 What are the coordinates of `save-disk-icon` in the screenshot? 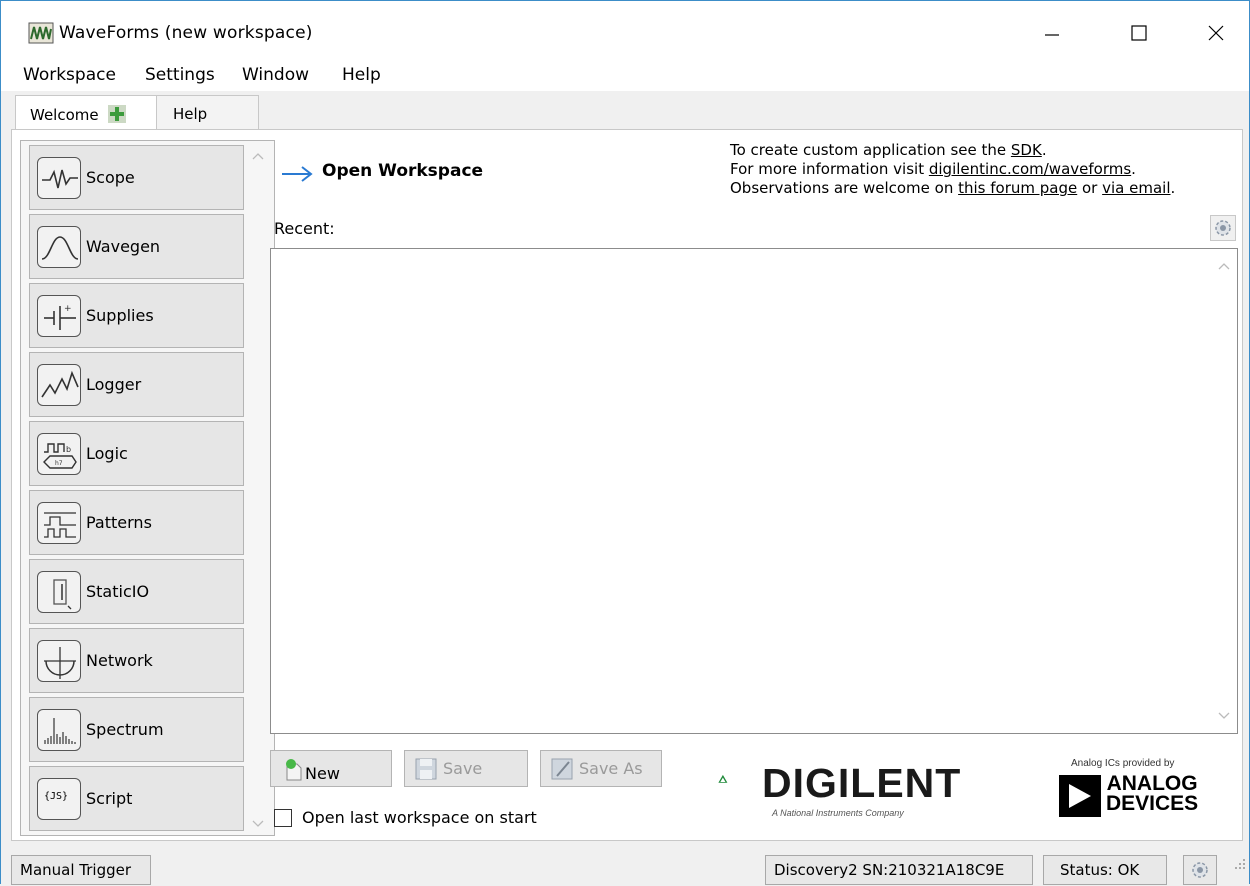 It's located at (426, 768).